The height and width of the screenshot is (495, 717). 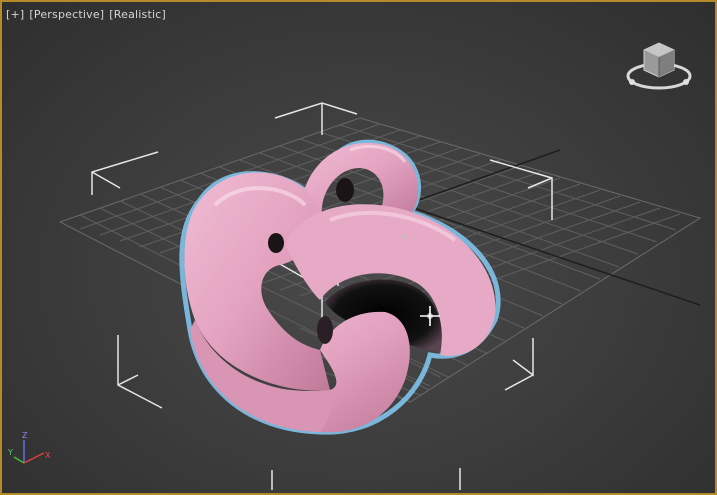 I want to click on axis-y-label: Y, so click(x=10, y=452).